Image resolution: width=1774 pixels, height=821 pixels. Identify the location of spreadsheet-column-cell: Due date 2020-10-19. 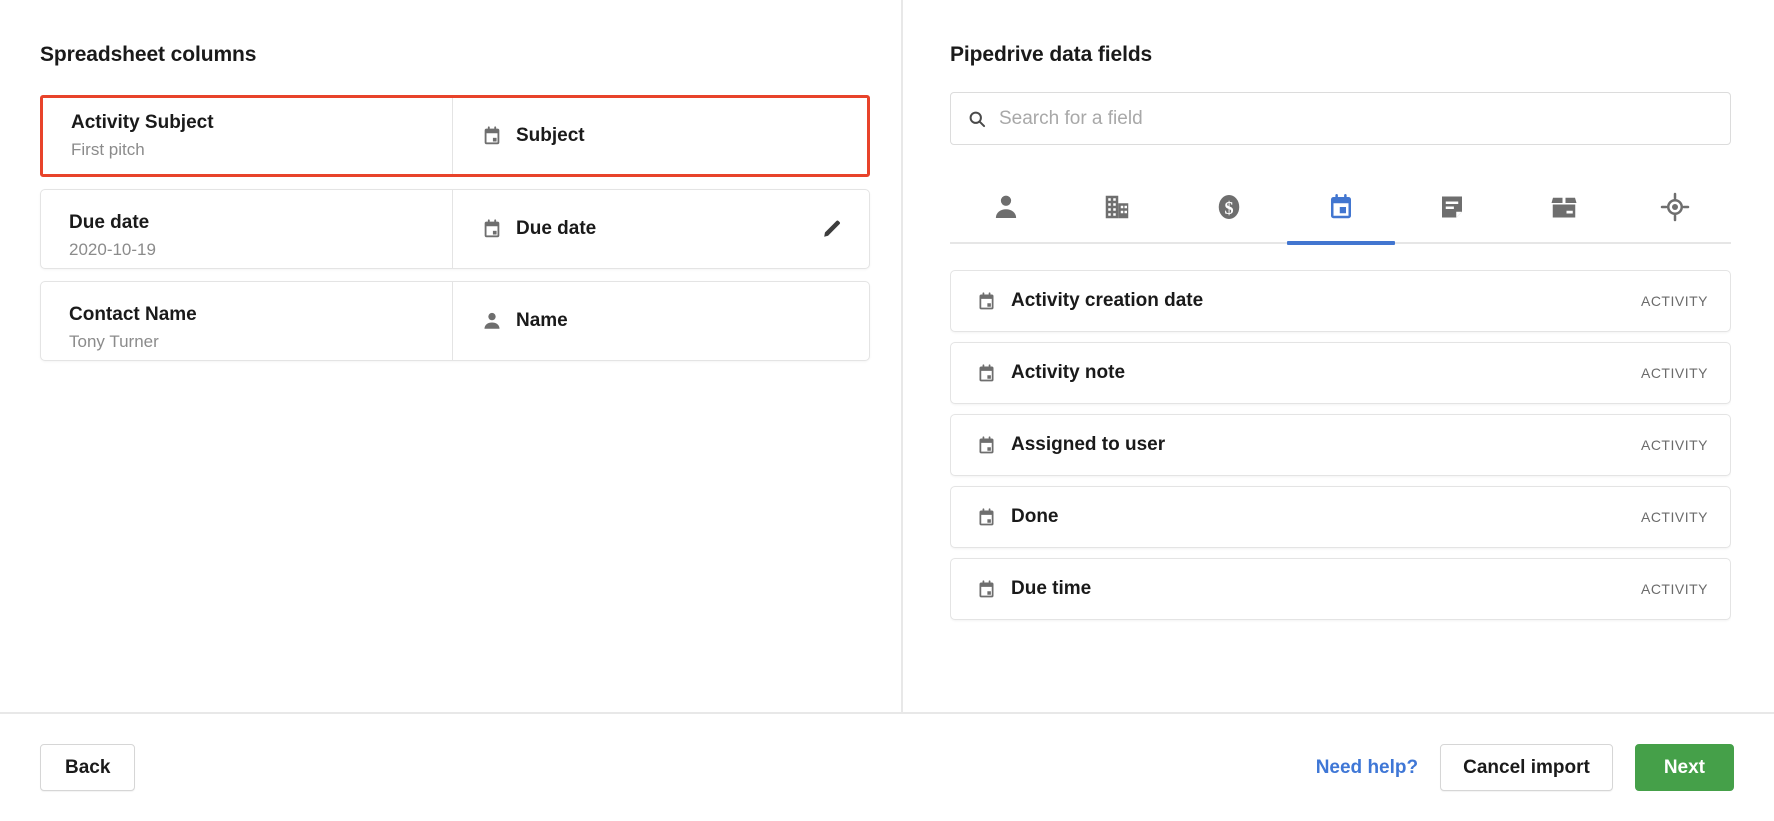
(247, 229).